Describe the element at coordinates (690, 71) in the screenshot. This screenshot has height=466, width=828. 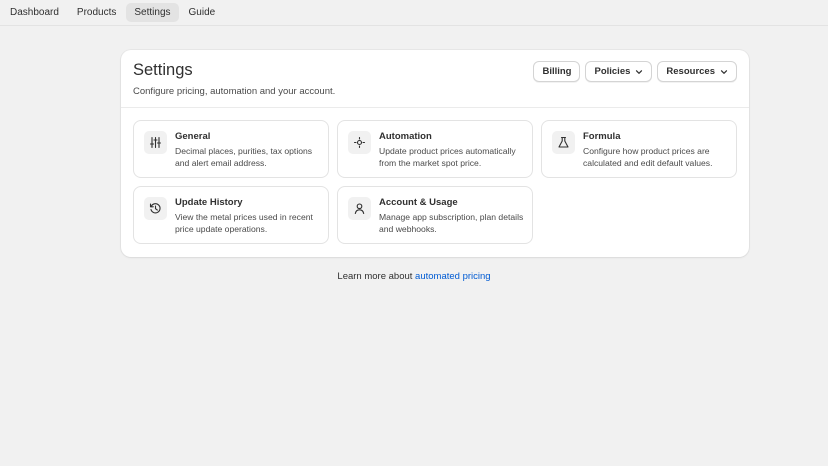
I see `resources-button-label: Resources` at that location.